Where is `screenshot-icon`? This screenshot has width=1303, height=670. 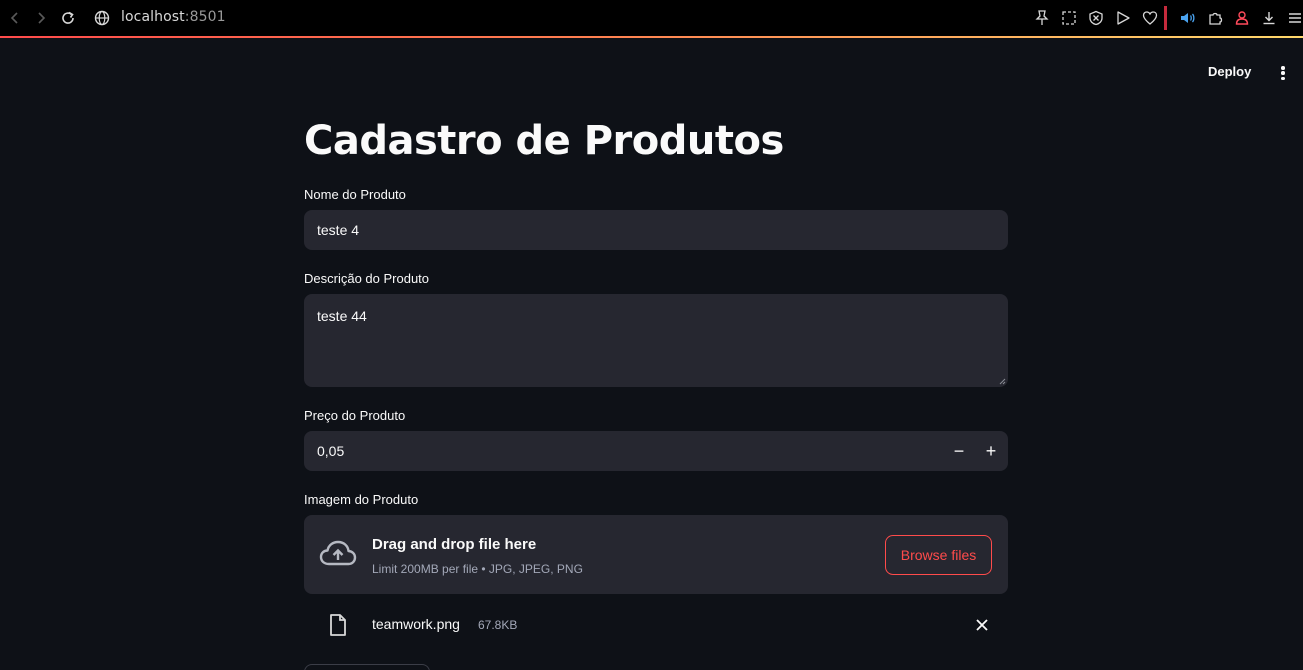
screenshot-icon is located at coordinates (1069, 18).